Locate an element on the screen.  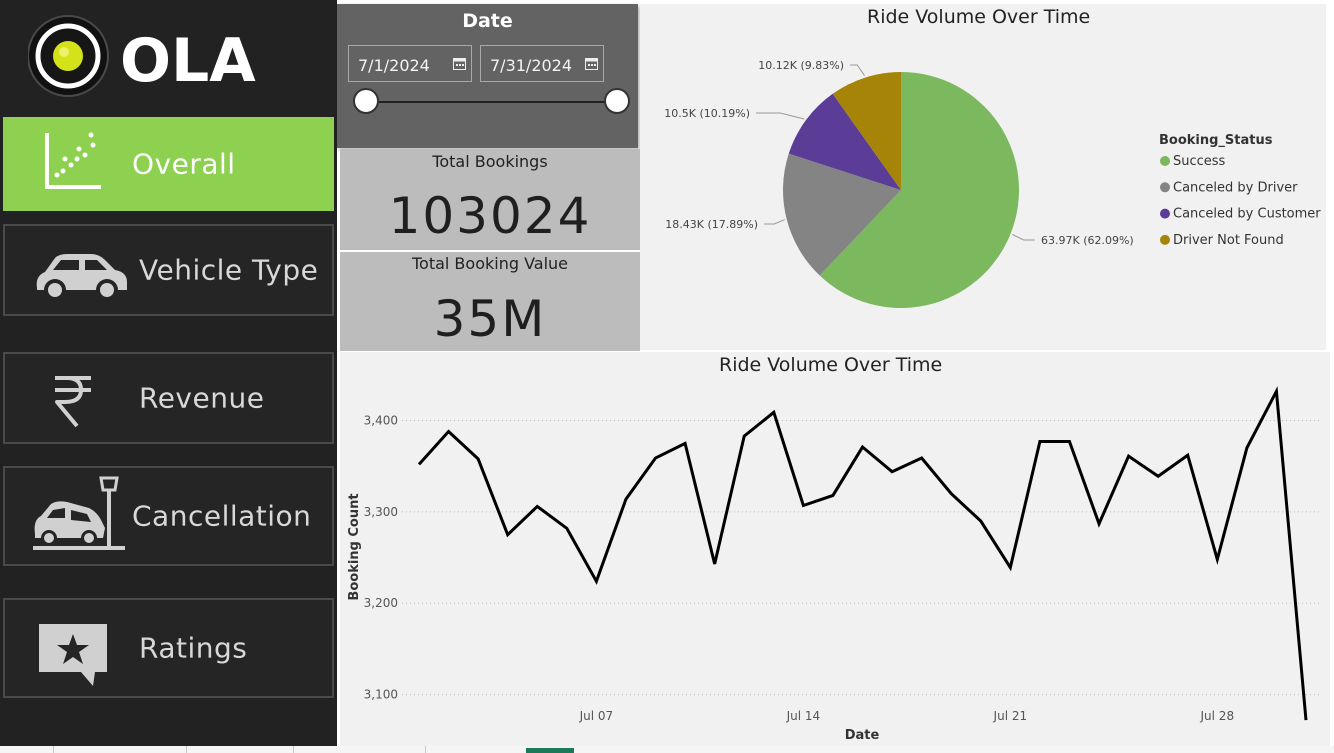
legend-item-canceled-by-customer: Canceled by Customer is located at coordinates (1247, 214).